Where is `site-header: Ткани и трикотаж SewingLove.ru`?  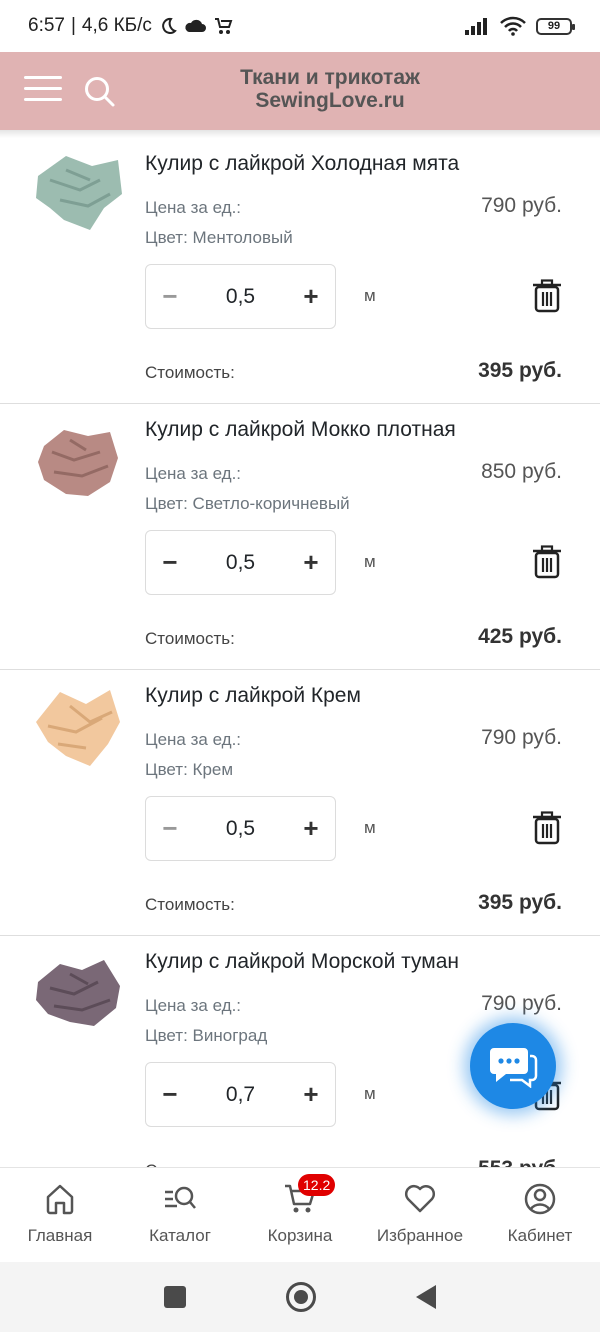
site-header: Ткани и трикотаж SewingLove.ru is located at coordinates (300, 91).